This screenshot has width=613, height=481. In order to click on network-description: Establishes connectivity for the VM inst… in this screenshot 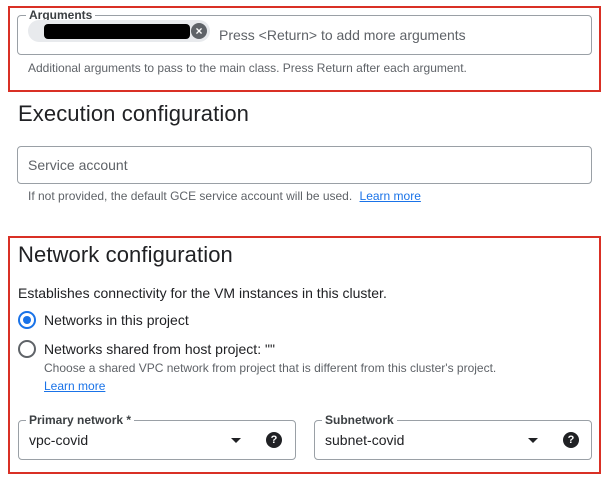, I will do `click(202, 293)`.